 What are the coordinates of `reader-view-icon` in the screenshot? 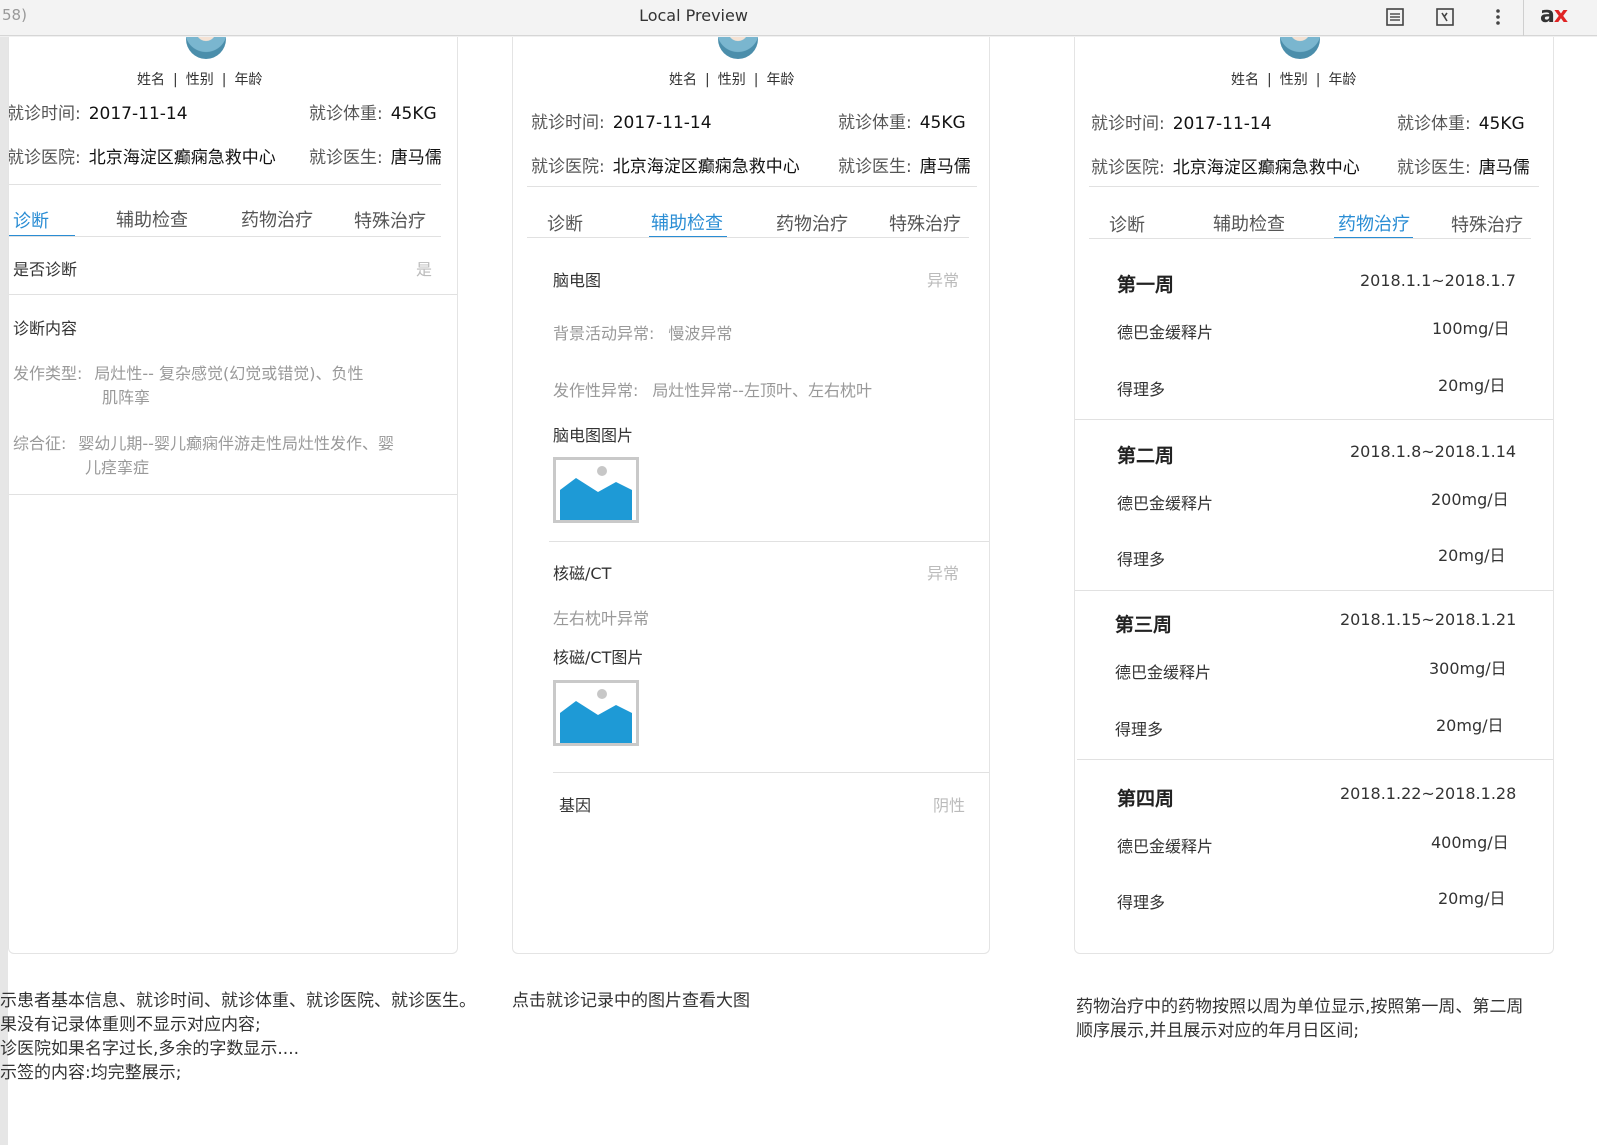 It's located at (1395, 17).